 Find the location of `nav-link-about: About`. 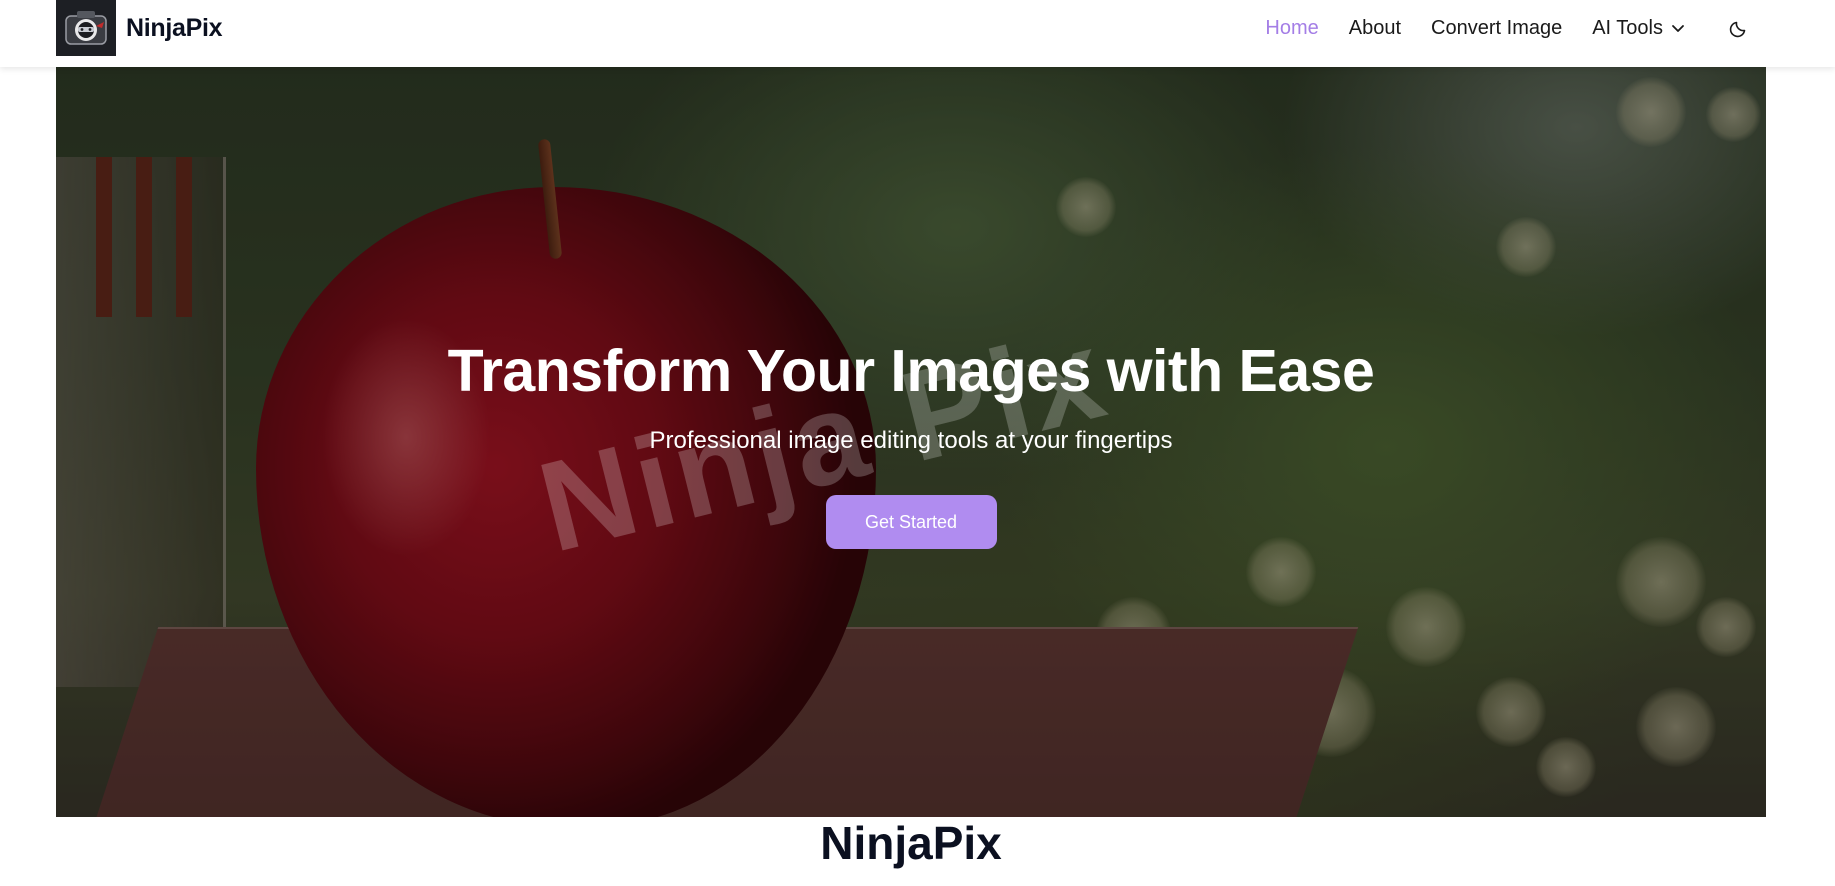

nav-link-about: About is located at coordinates (1375, 28).